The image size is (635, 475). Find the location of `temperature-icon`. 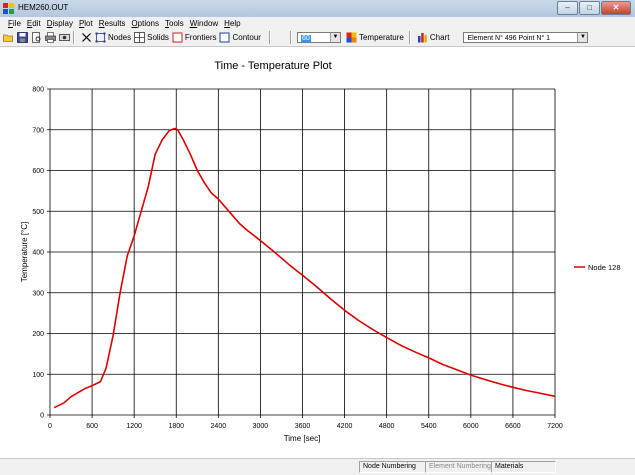

temperature-icon is located at coordinates (351, 37).